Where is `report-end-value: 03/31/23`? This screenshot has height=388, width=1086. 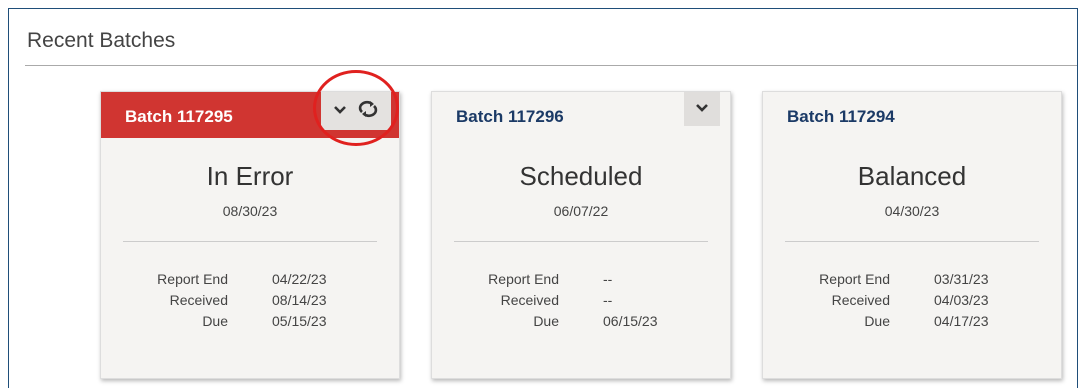 report-end-value: 03/31/23 is located at coordinates (961, 279).